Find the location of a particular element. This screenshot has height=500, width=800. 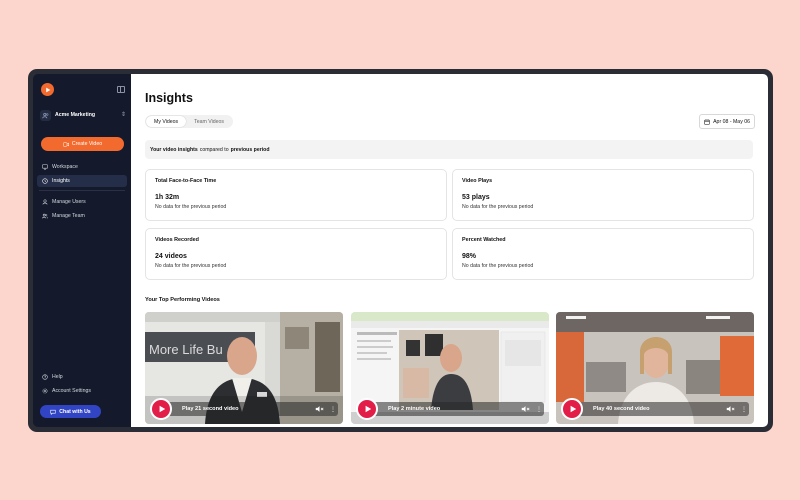

card-value: 98% is located at coordinates (469, 256).